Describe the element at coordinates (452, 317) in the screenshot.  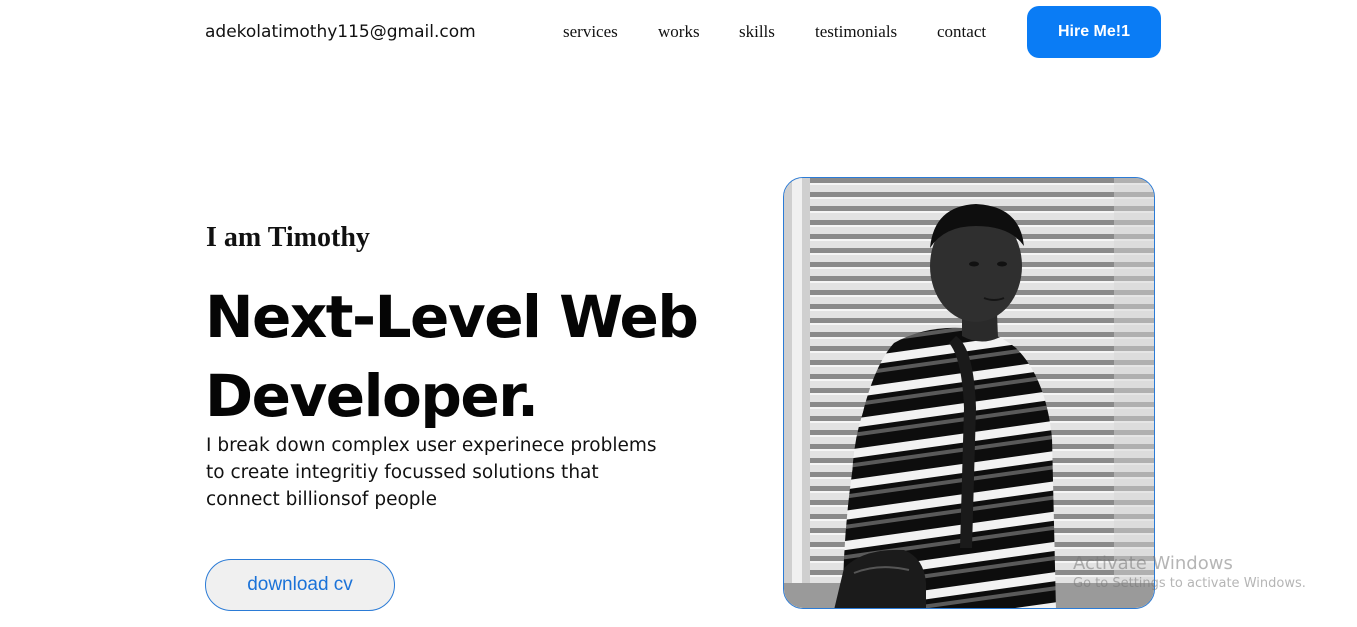
I see `headline-line-1: Next-Level Web` at that location.